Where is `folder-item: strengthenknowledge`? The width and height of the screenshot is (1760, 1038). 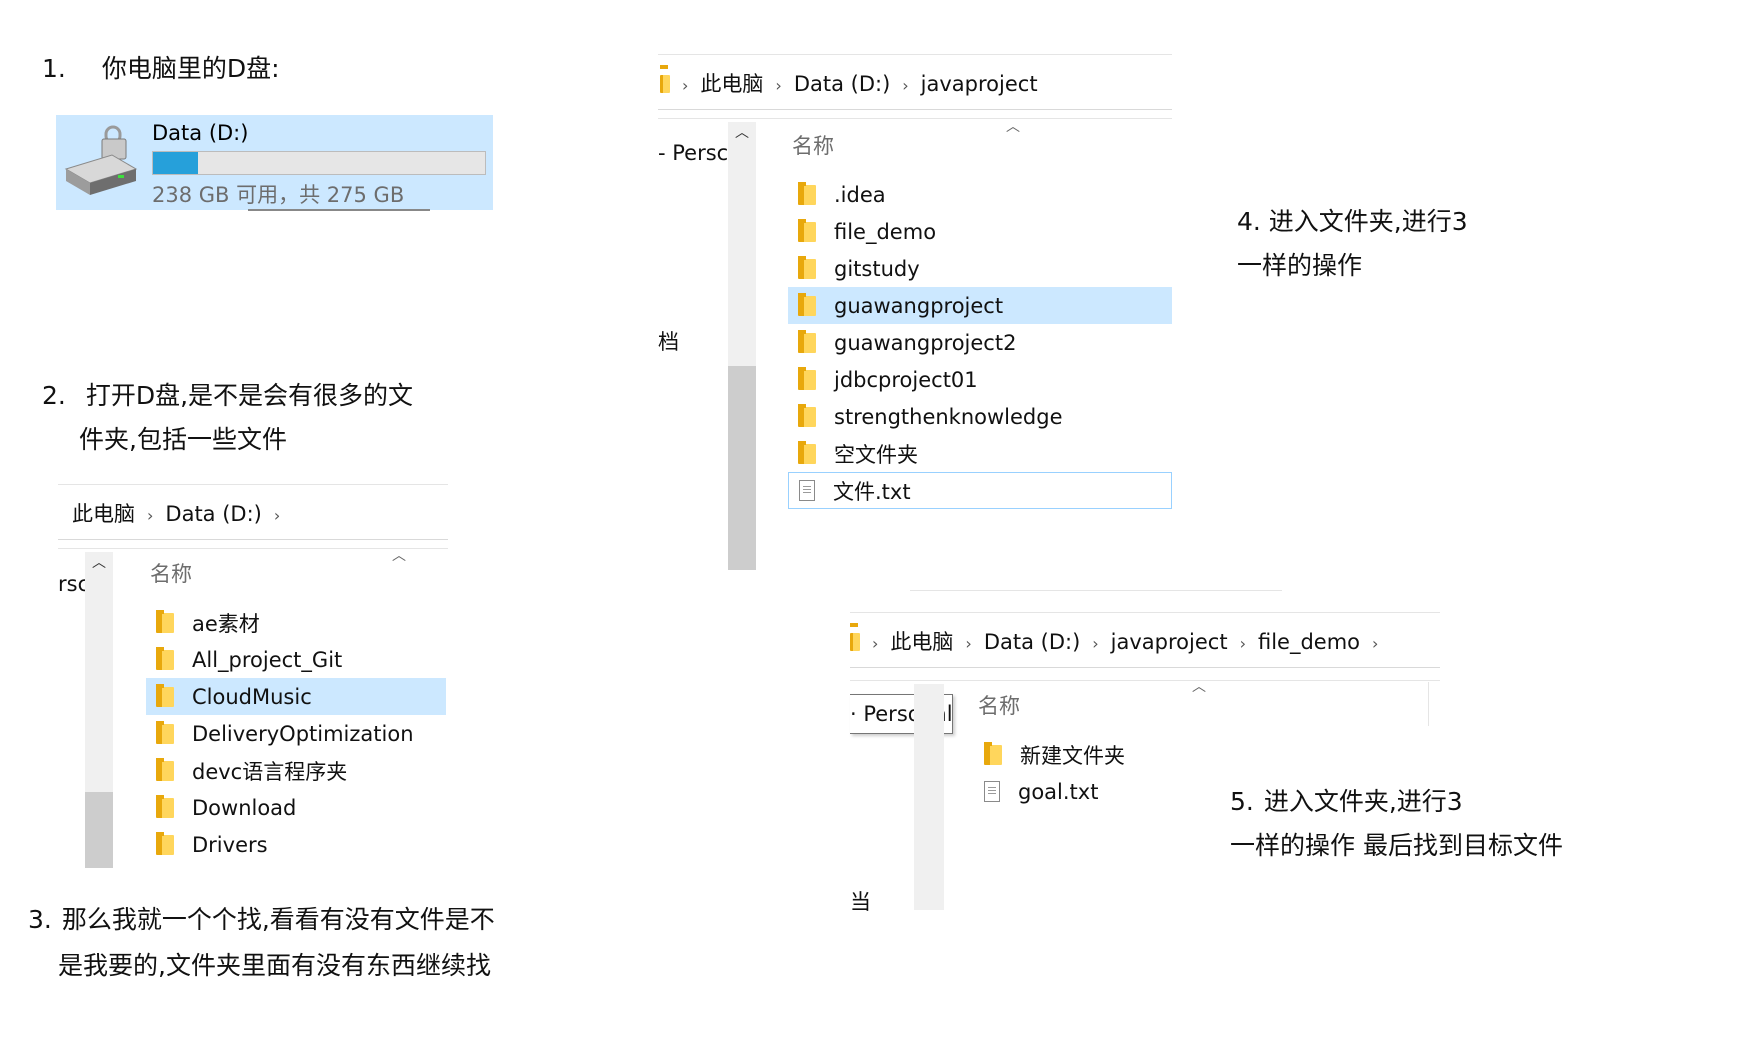
folder-item: strengthenknowledge is located at coordinates (980, 416).